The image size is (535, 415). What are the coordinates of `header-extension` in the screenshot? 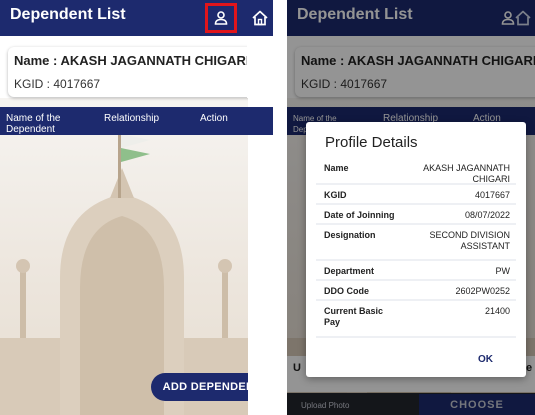 It's located at (260, 121).